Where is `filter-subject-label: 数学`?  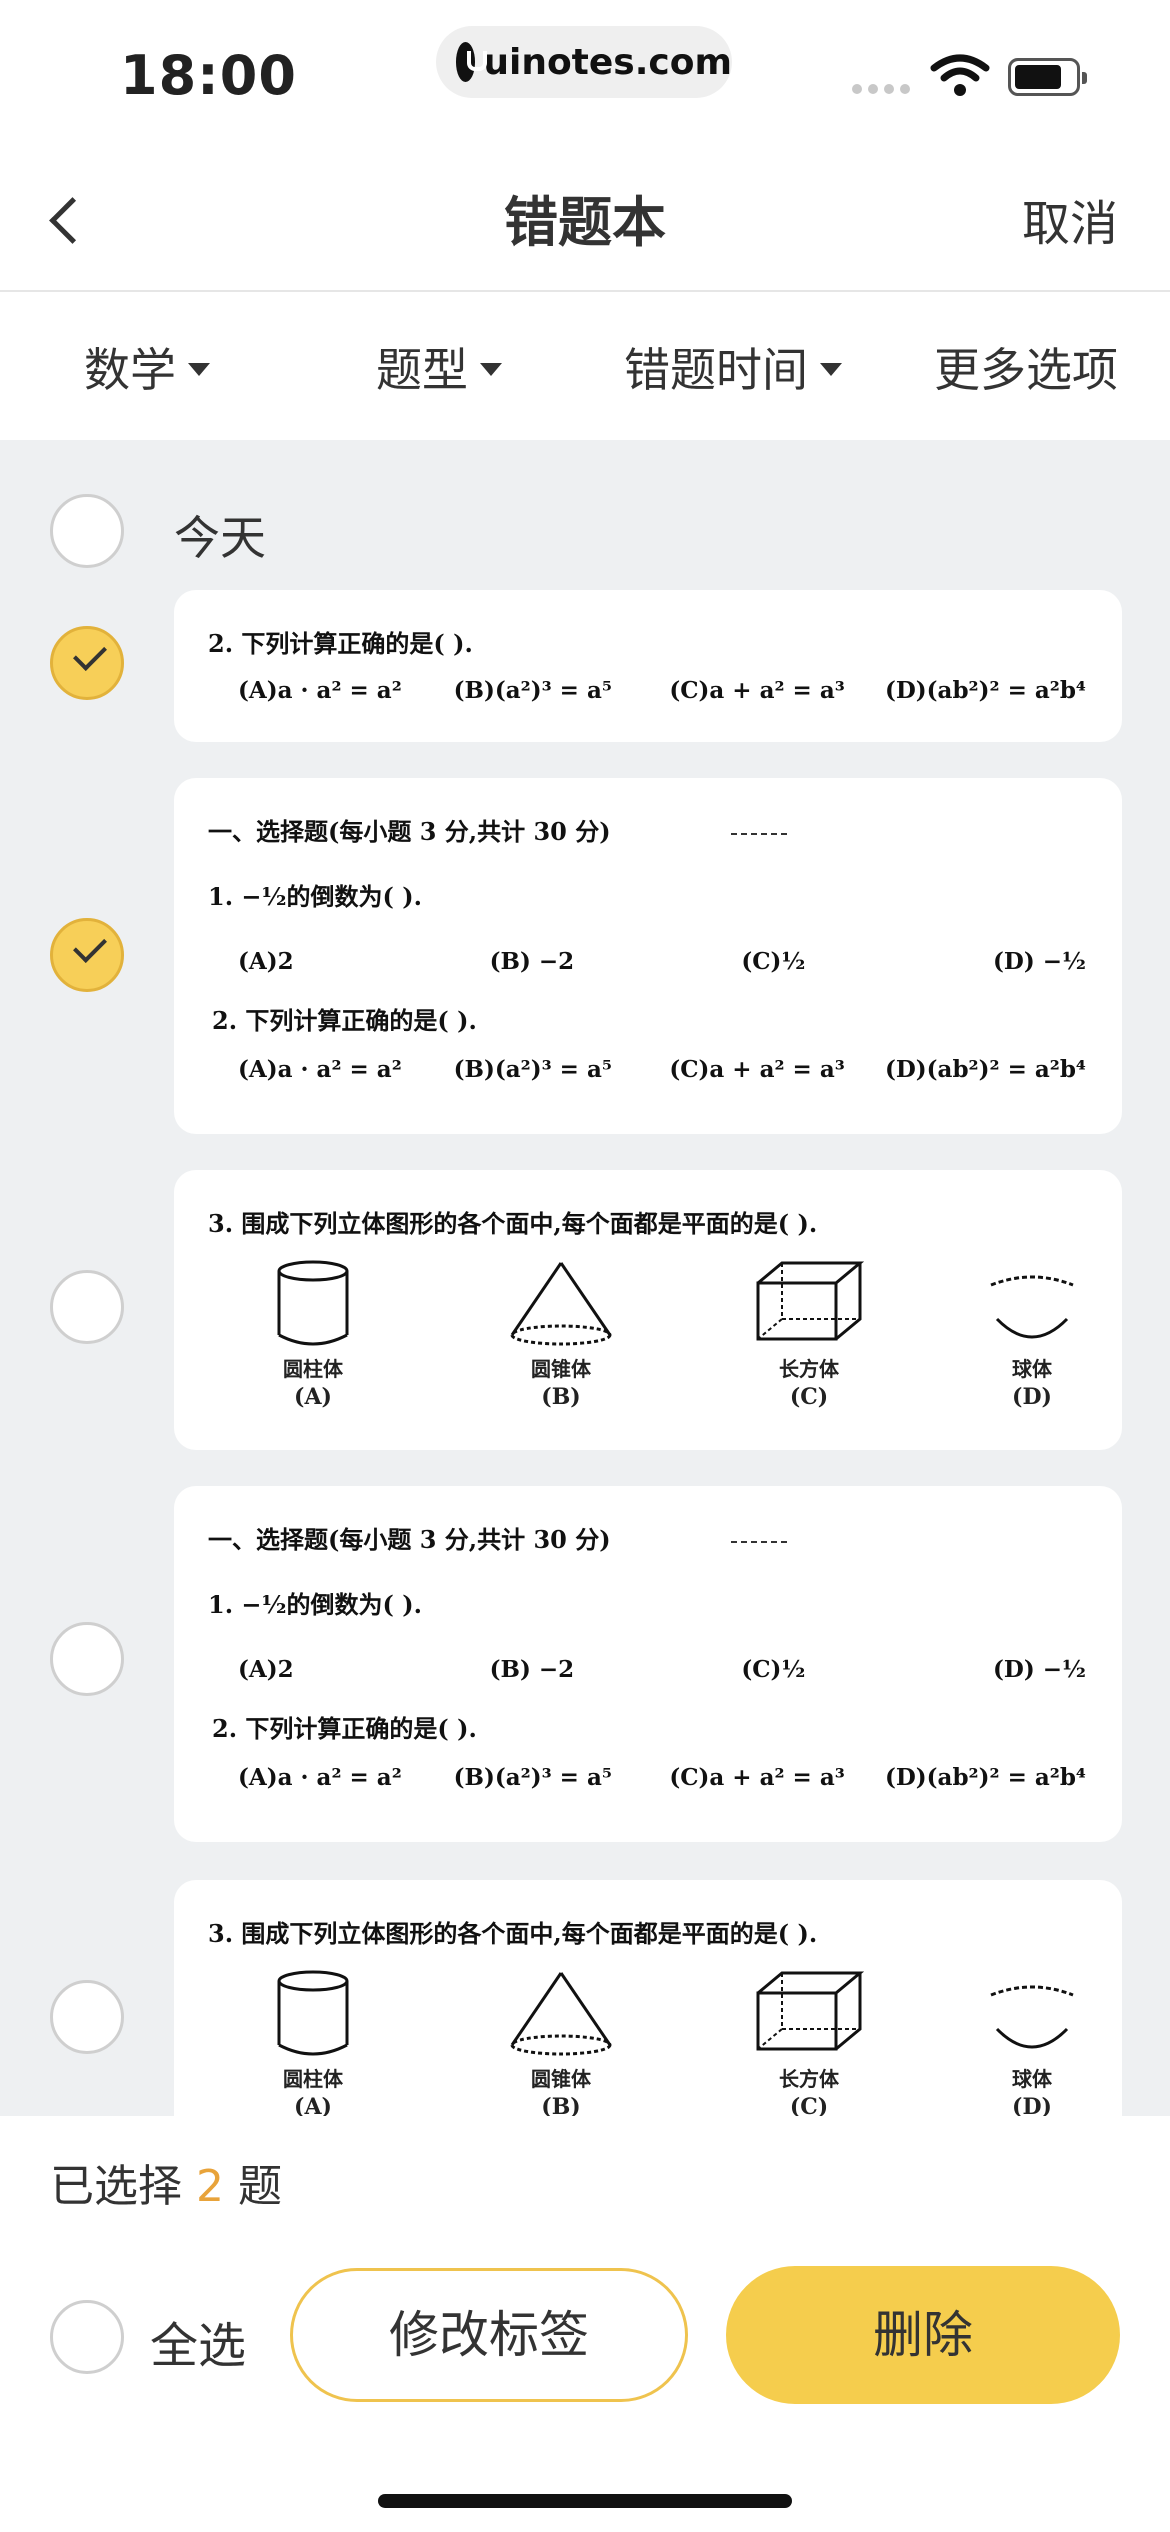 filter-subject-label: 数学 is located at coordinates (130, 370).